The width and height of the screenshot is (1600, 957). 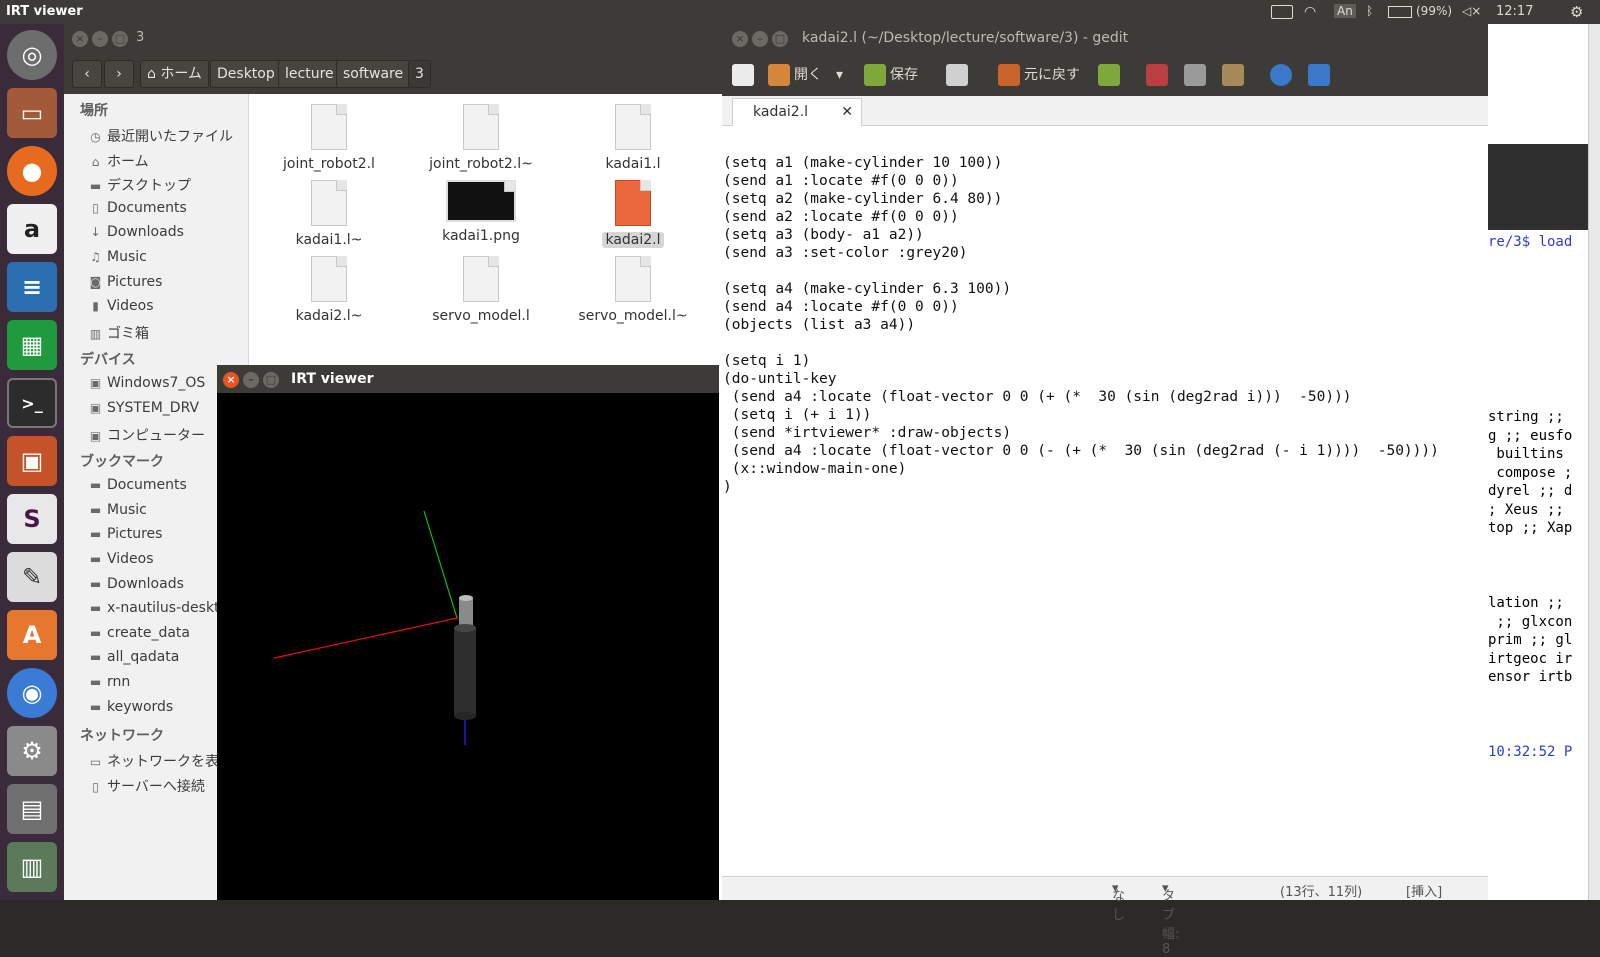 I want to click on sidebar-place-item: ◷ 最近開いたファイル, so click(x=160, y=136).